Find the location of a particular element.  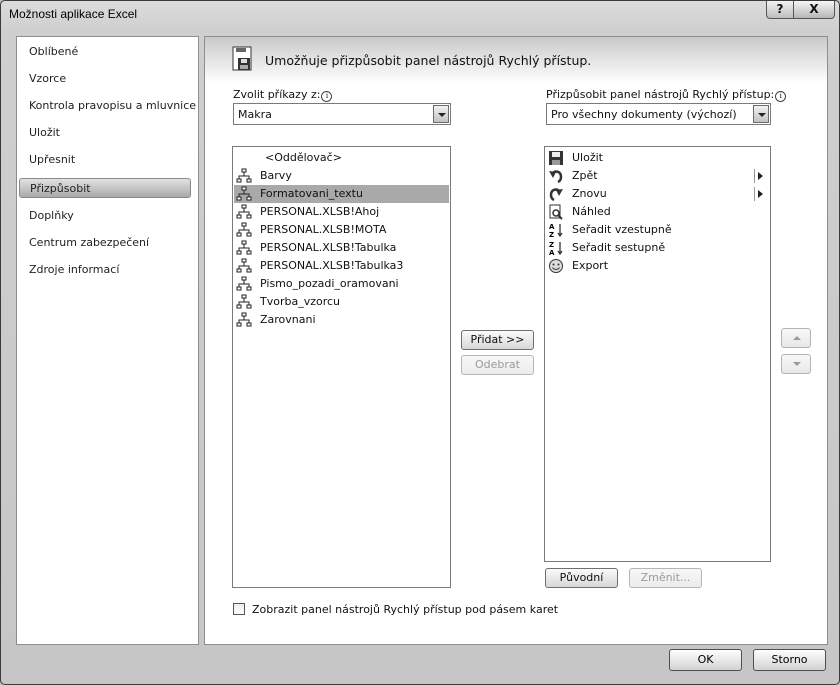

customize-qat-dropdown: Pro všechny dokumenty (výchozí) is located at coordinates (658, 114).